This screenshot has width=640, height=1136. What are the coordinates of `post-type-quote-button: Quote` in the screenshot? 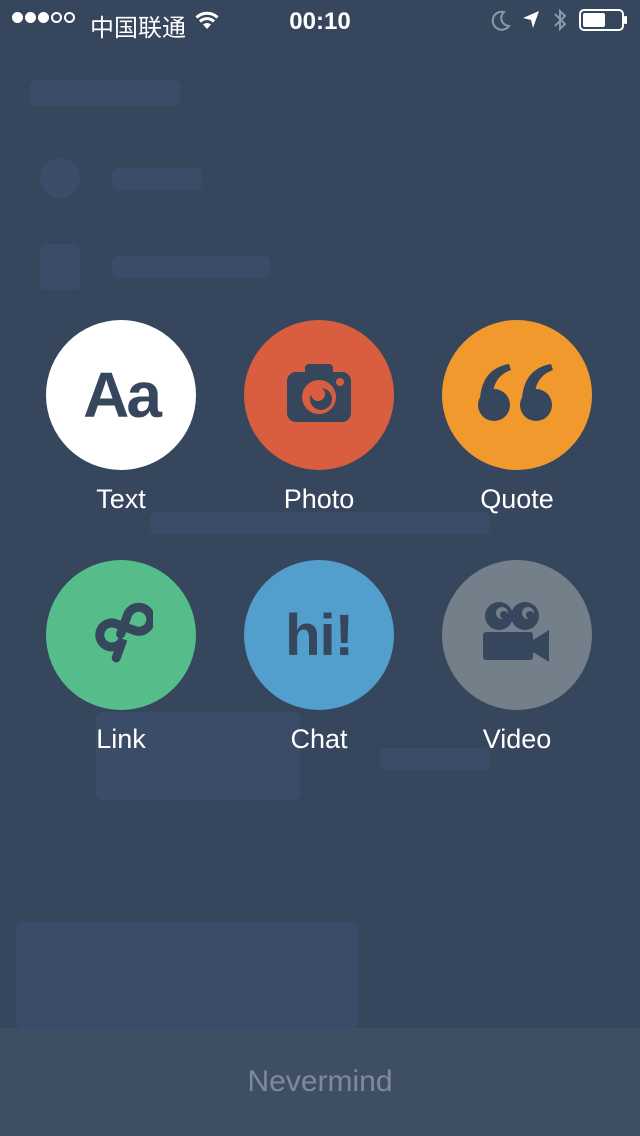 It's located at (517, 418).